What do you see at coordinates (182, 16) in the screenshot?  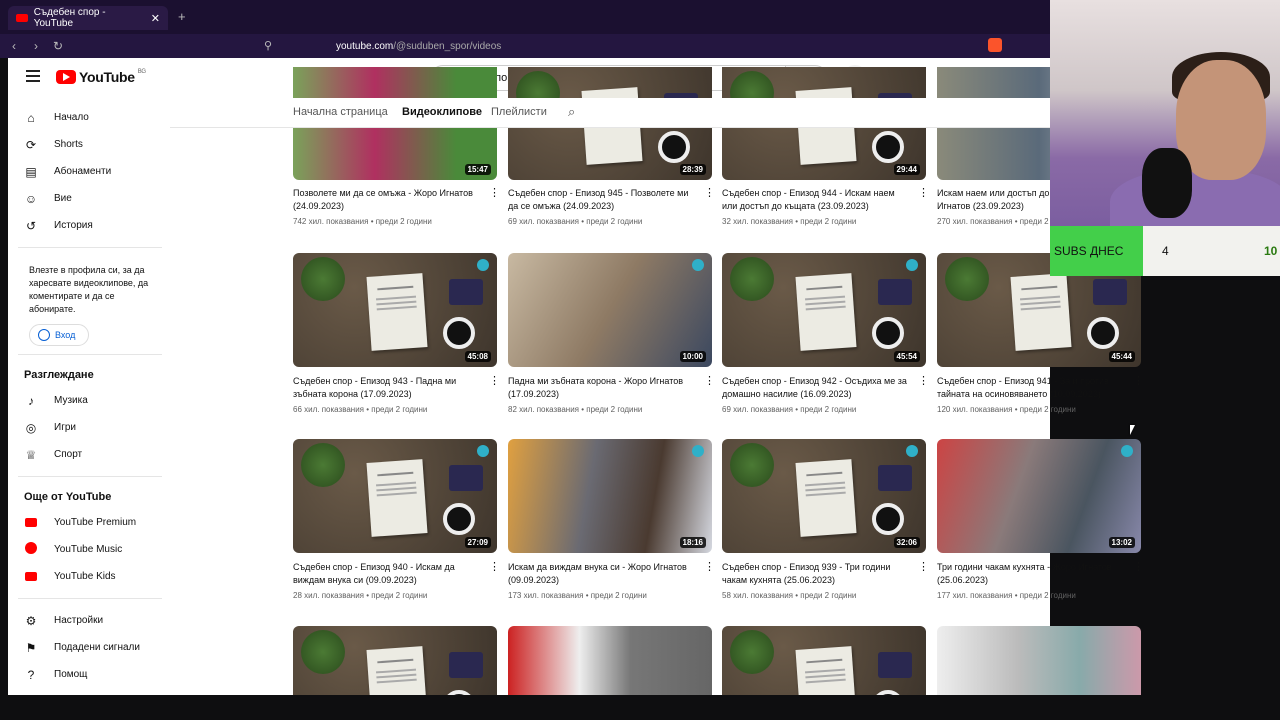 I see `new-tab-button: +` at bounding box center [182, 16].